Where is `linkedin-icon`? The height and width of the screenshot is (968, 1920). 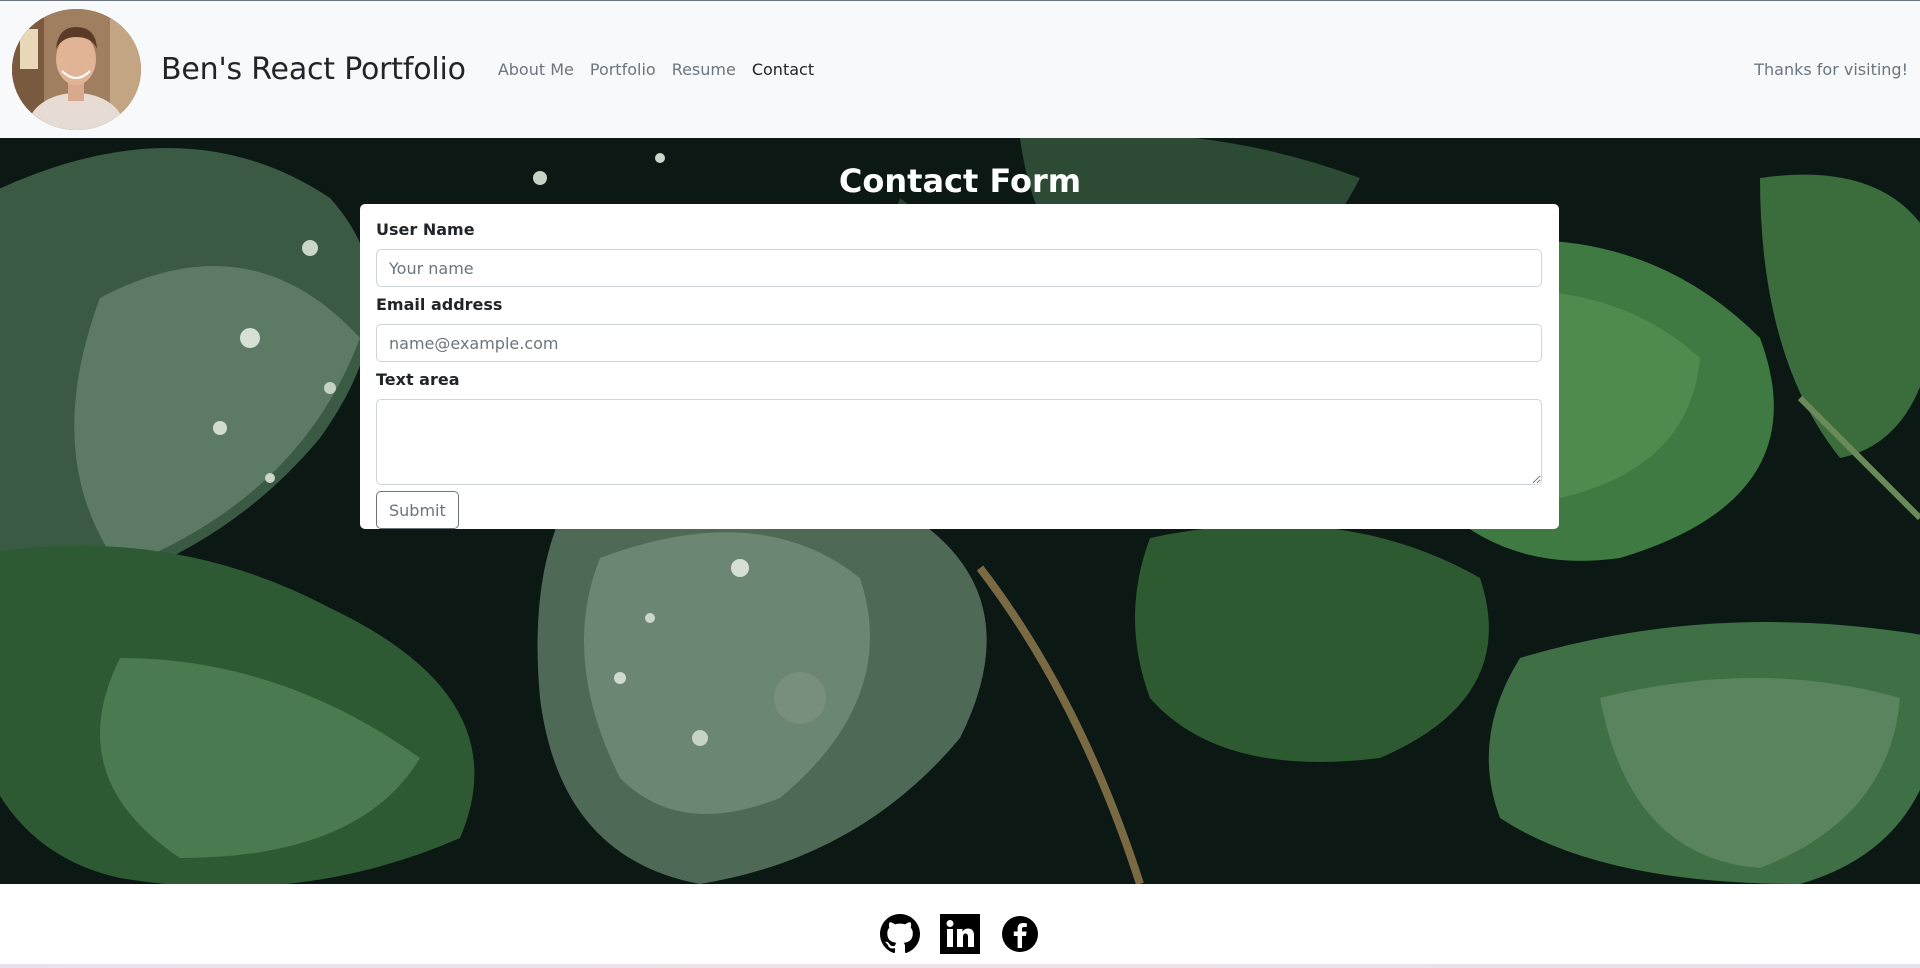
linkedin-icon is located at coordinates (960, 934).